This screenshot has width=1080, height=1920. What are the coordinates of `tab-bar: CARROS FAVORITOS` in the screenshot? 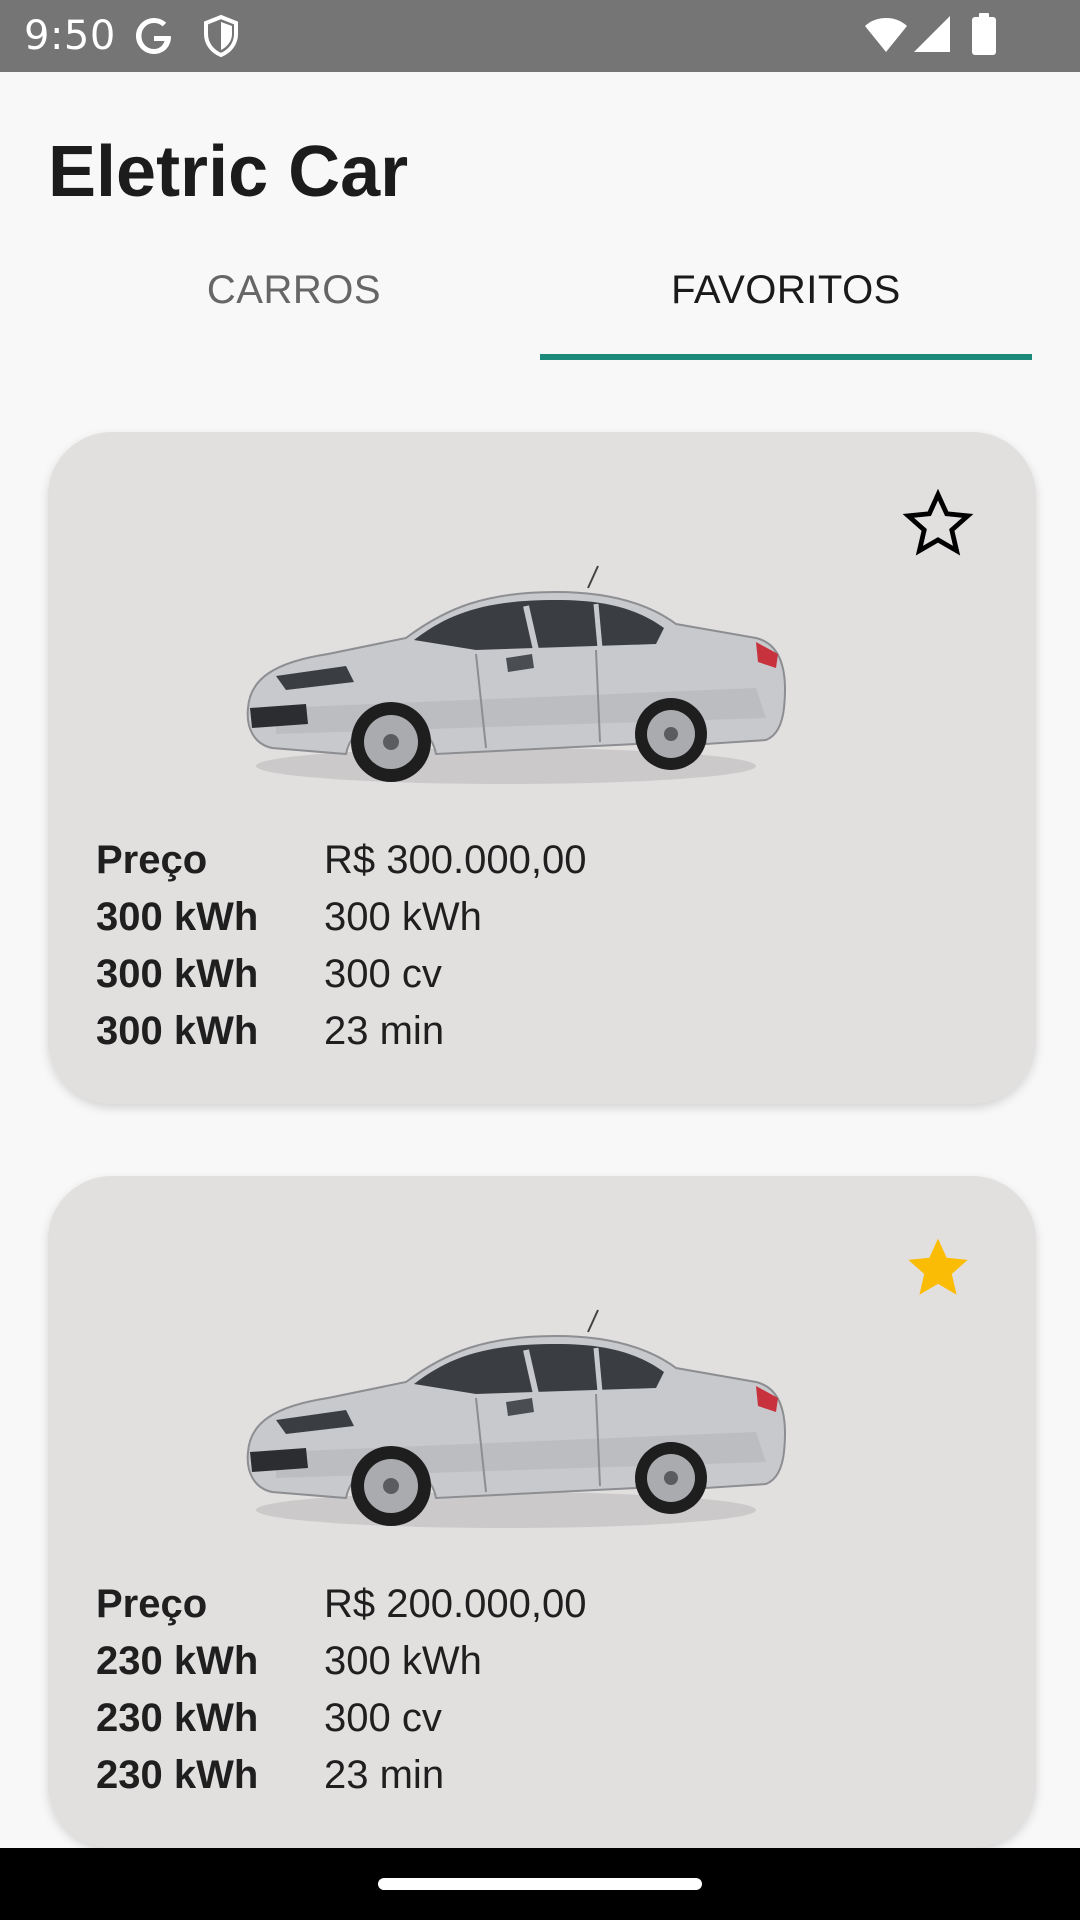 It's located at (540, 307).